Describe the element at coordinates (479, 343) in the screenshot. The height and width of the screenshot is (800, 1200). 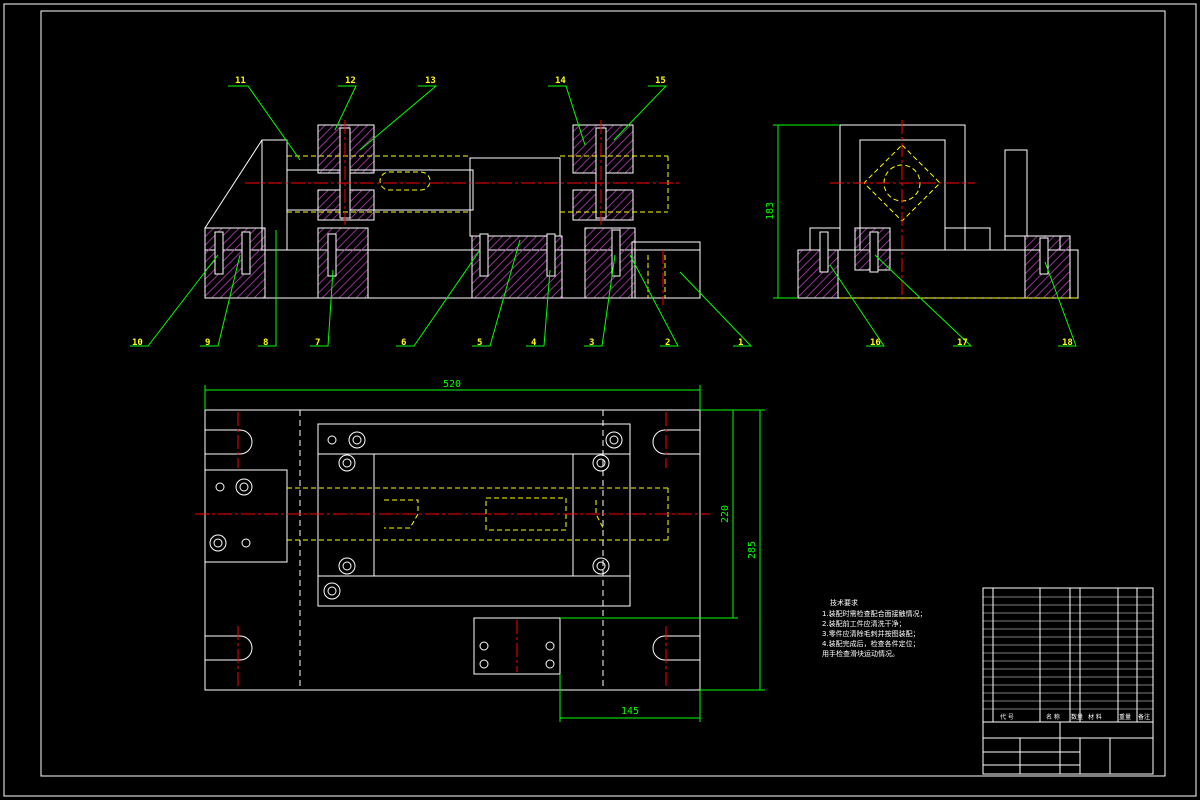
I see `callout-5: 5` at that location.